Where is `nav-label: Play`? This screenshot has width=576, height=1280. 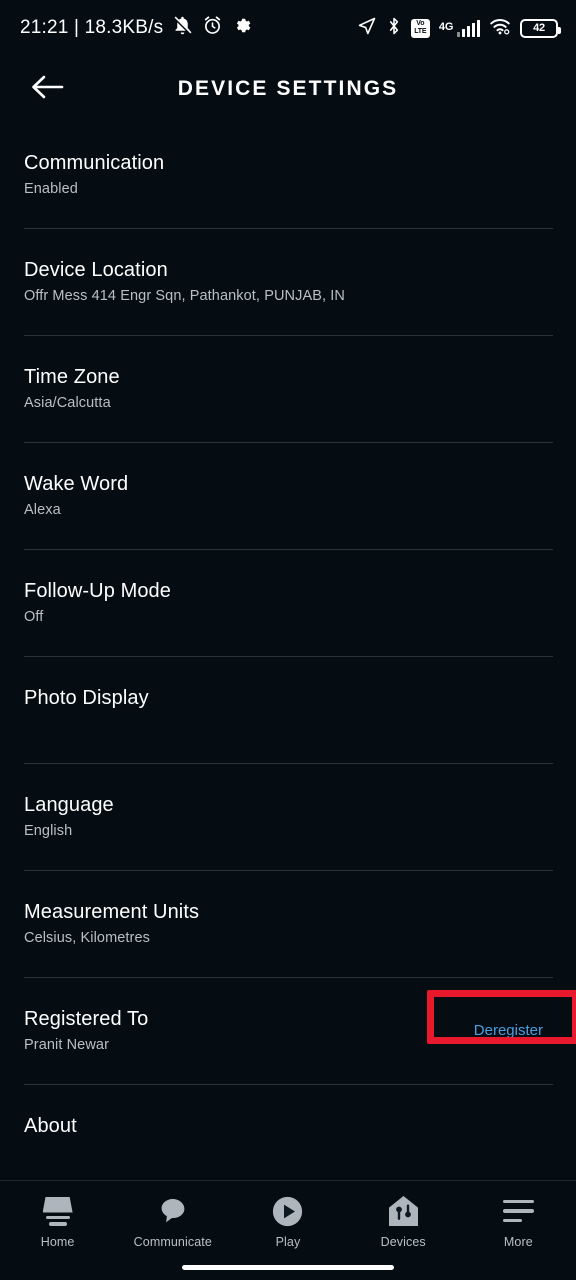 nav-label: Play is located at coordinates (288, 1242).